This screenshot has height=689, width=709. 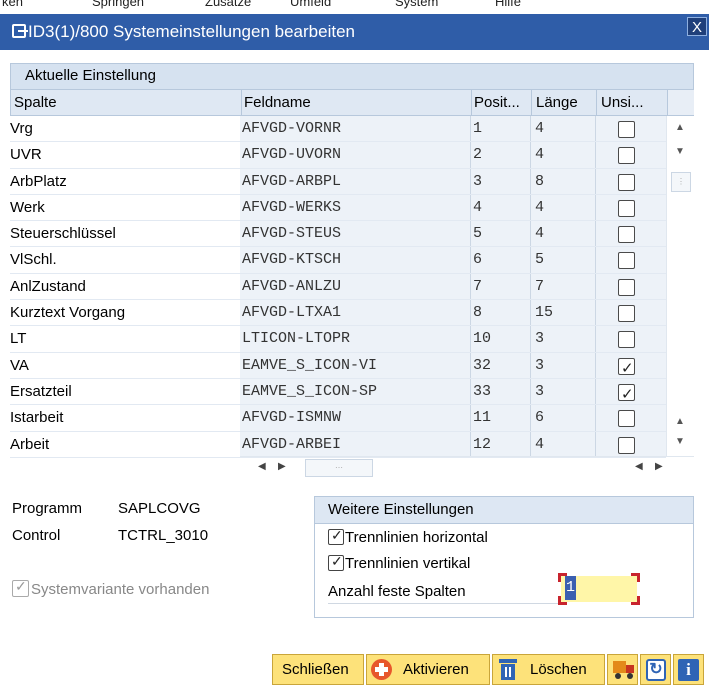 I want to click on horizontal-scrollbar: ◀ ▶ ⋯ ◀ ▶, so click(x=467, y=468).